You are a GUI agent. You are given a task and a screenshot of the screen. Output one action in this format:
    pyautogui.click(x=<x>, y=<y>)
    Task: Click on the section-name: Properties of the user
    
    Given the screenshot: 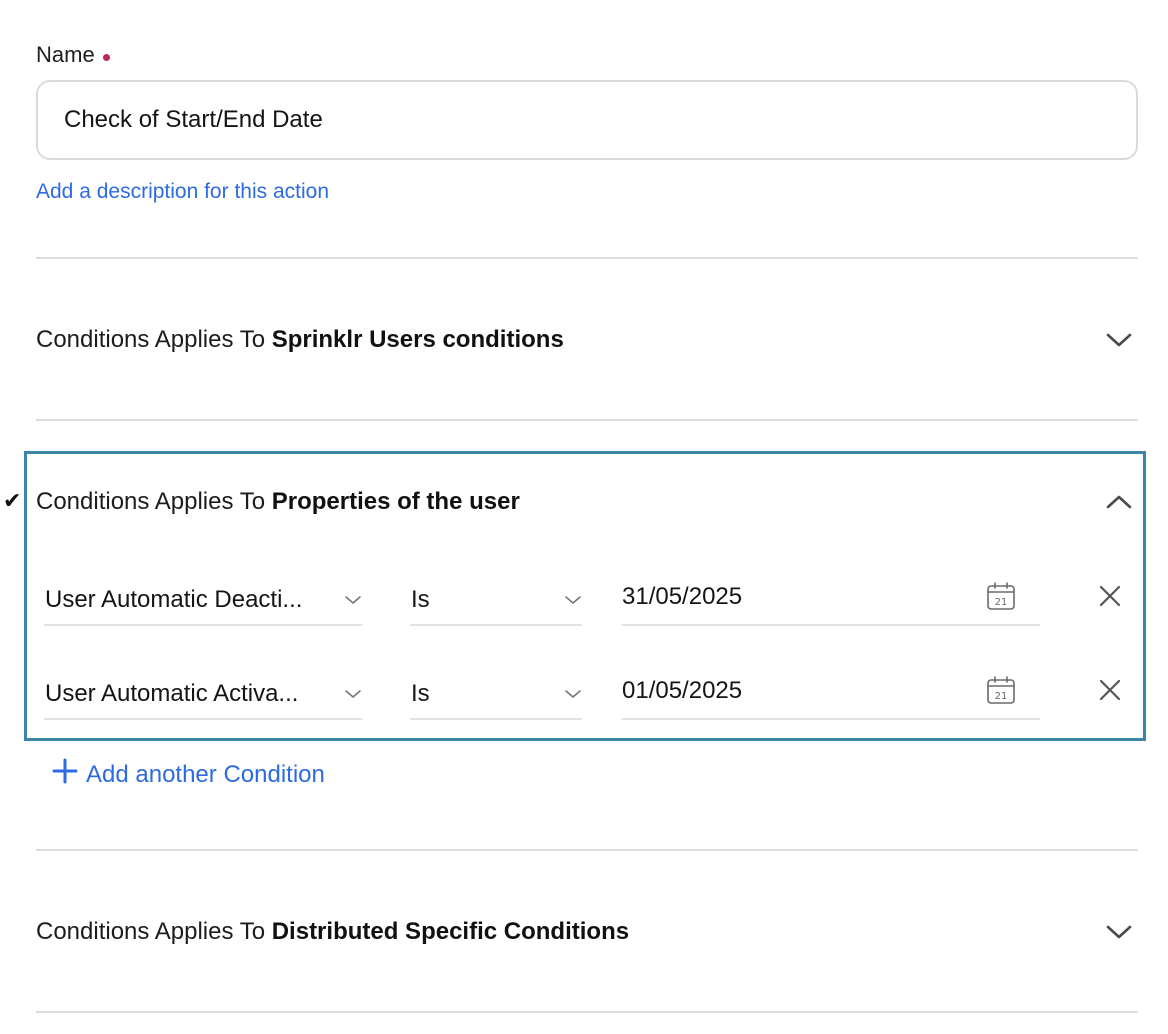 What is the action you would take?
    pyautogui.click(x=395, y=501)
    